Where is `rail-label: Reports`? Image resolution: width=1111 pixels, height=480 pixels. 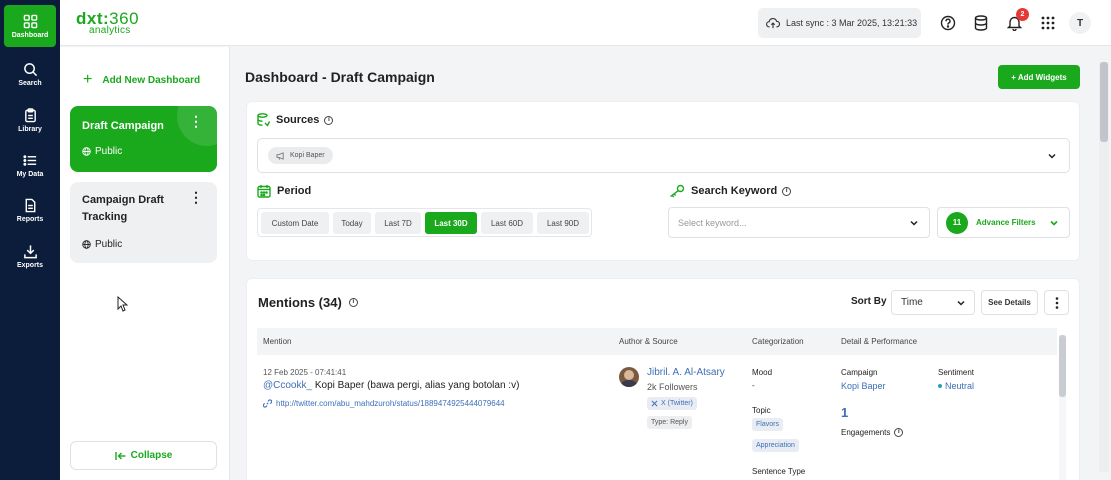 rail-label: Reports is located at coordinates (30, 219).